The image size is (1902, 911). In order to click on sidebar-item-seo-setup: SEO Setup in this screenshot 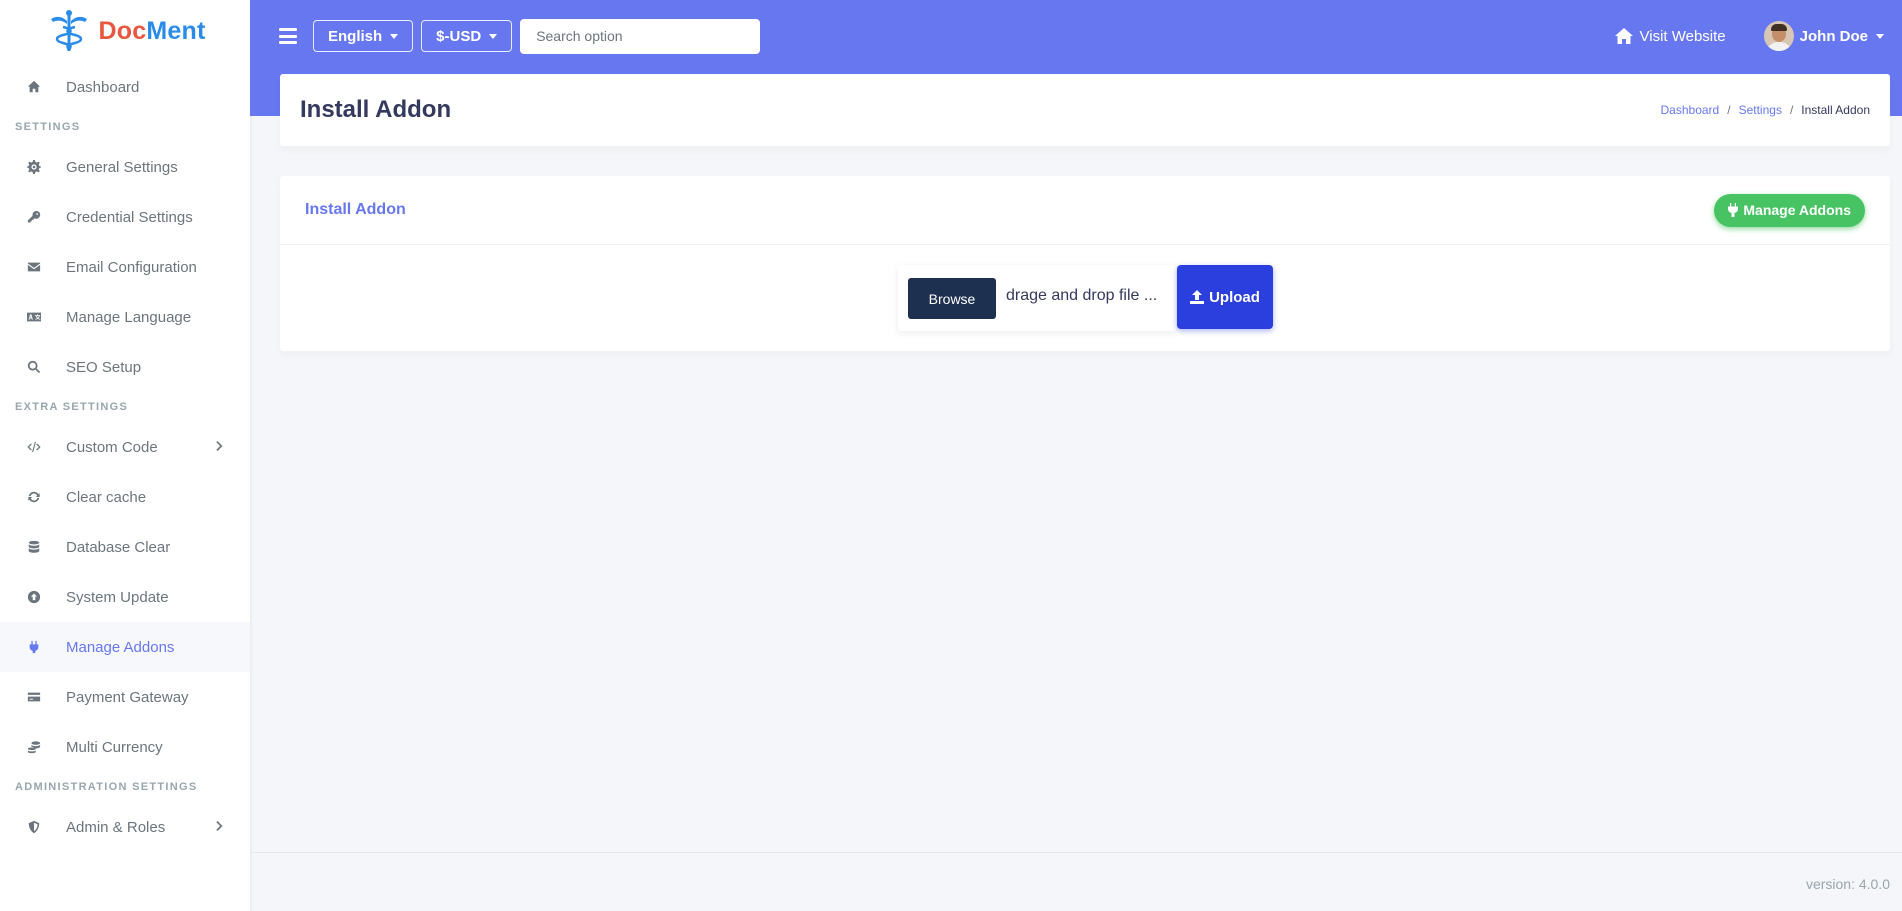, I will do `click(125, 367)`.